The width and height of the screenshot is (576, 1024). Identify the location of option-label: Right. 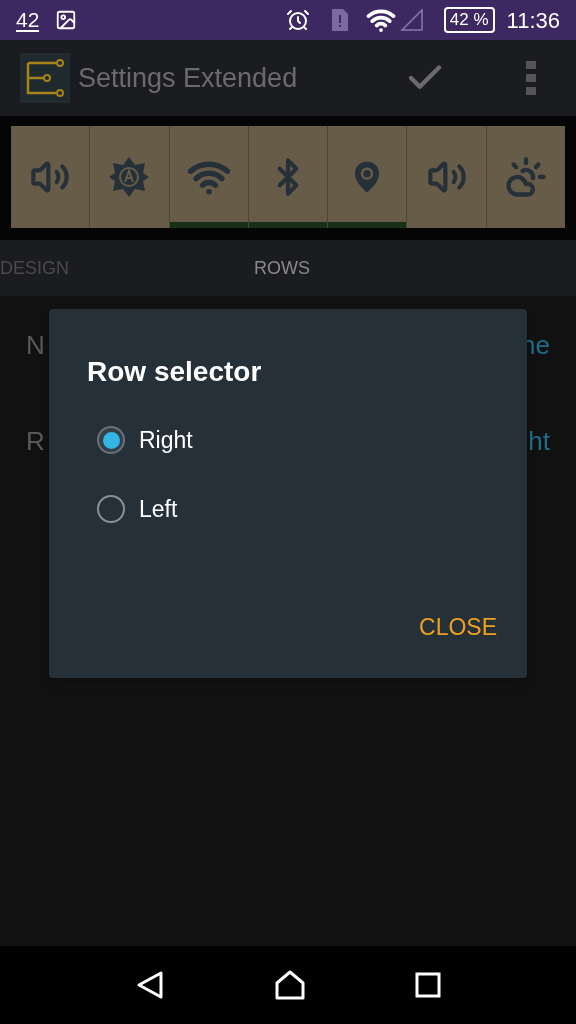
(166, 440).